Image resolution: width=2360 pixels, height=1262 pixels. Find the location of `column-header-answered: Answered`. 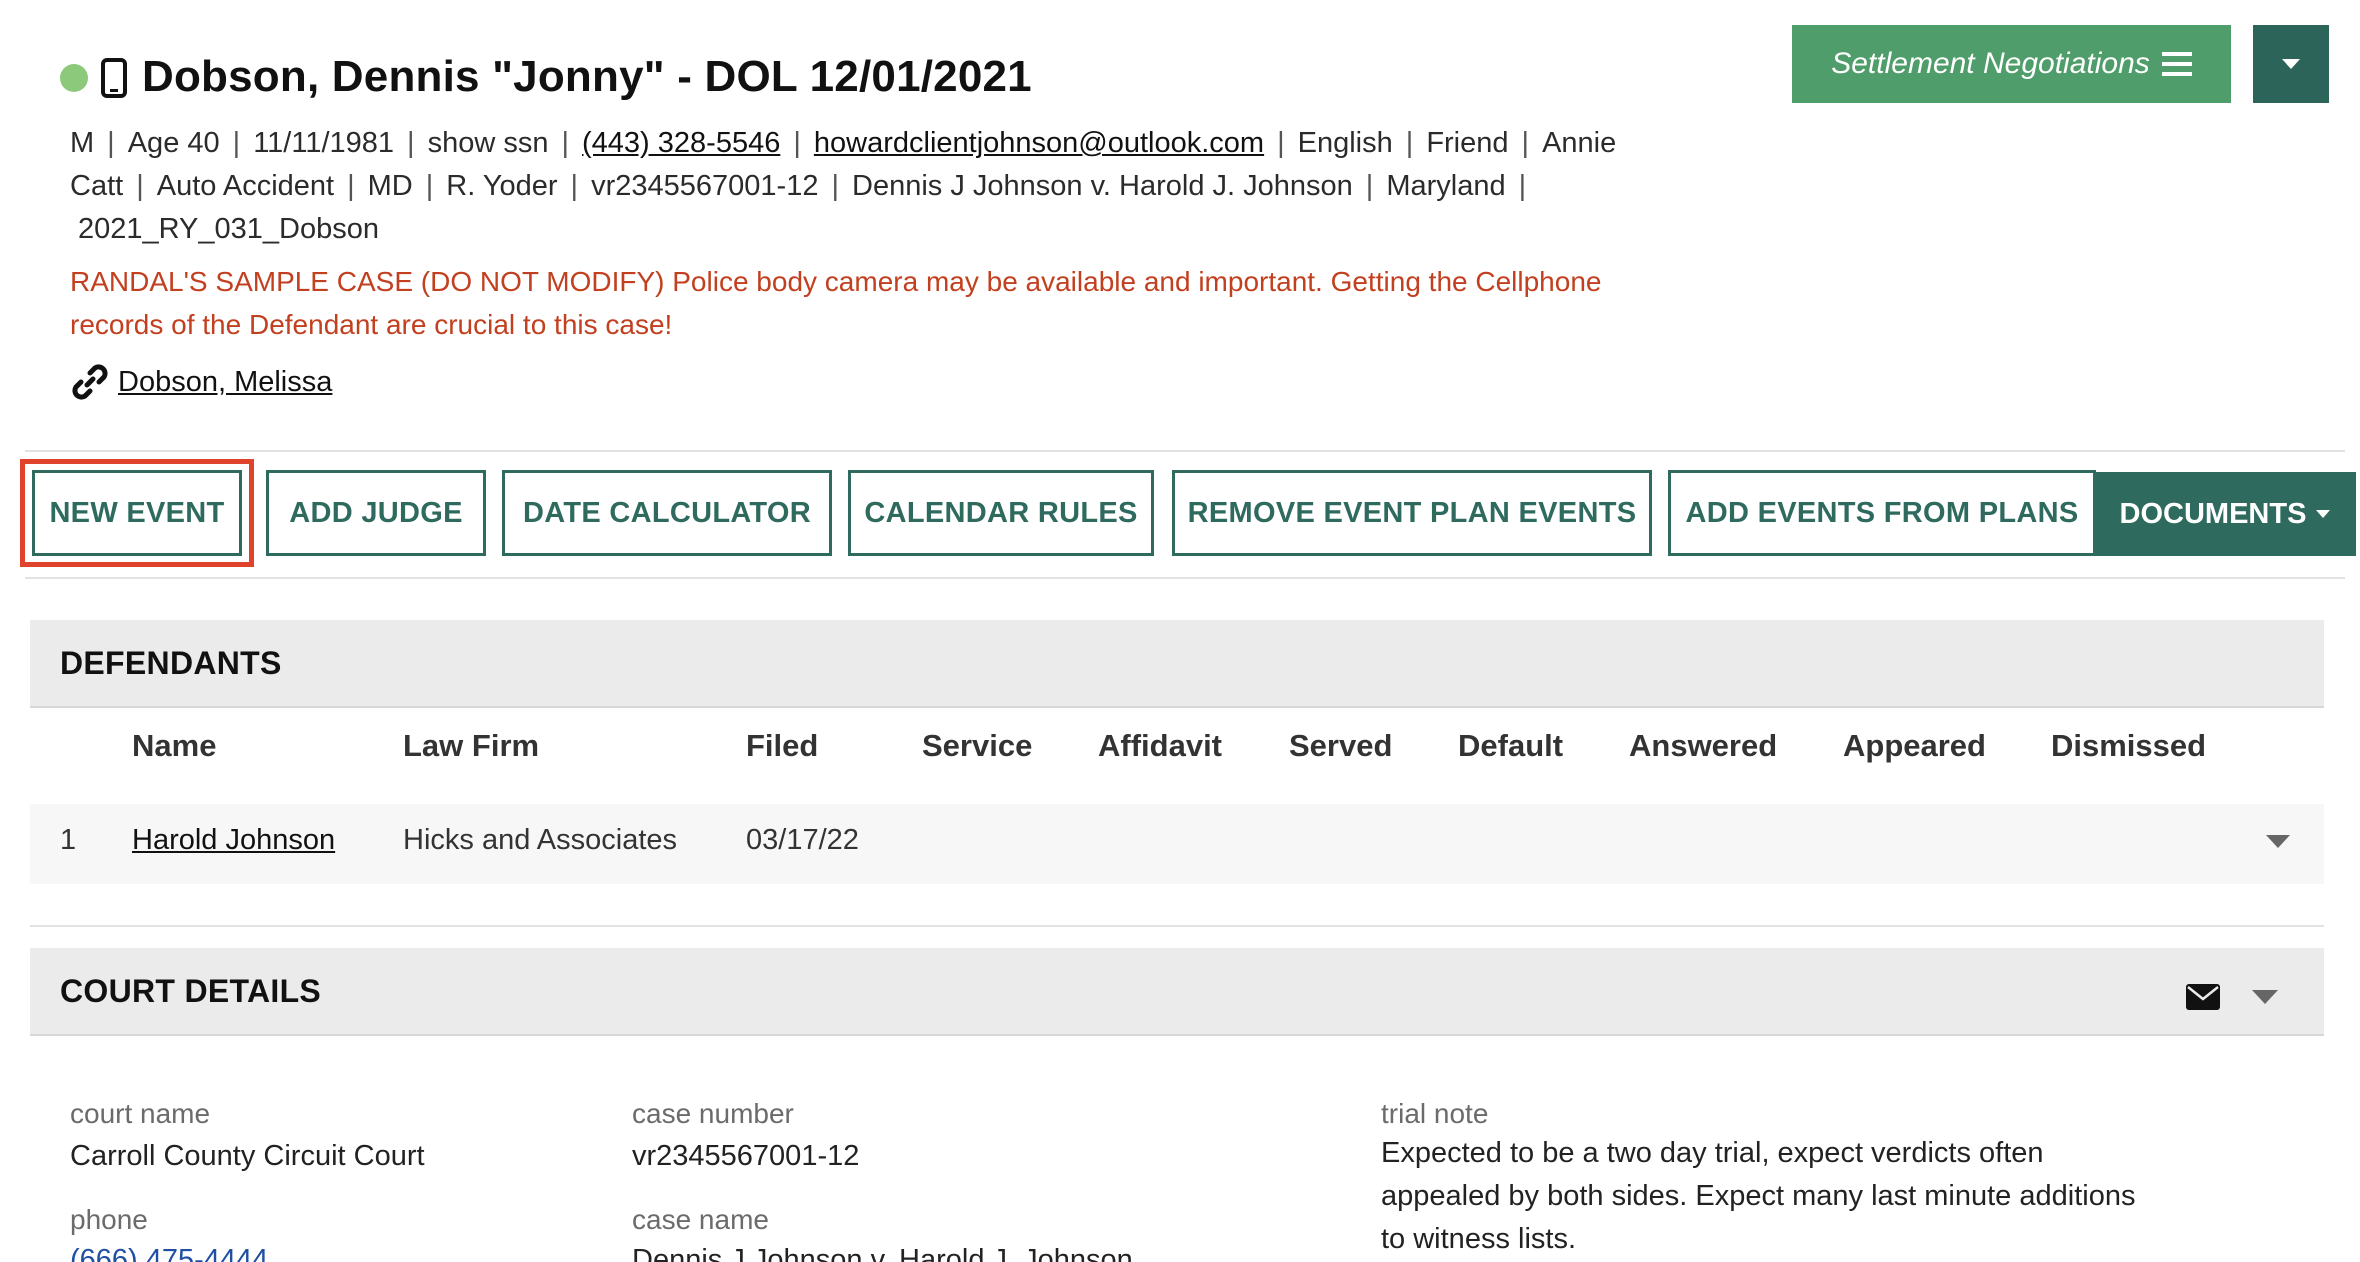

column-header-answered: Answered is located at coordinates (1703, 745).